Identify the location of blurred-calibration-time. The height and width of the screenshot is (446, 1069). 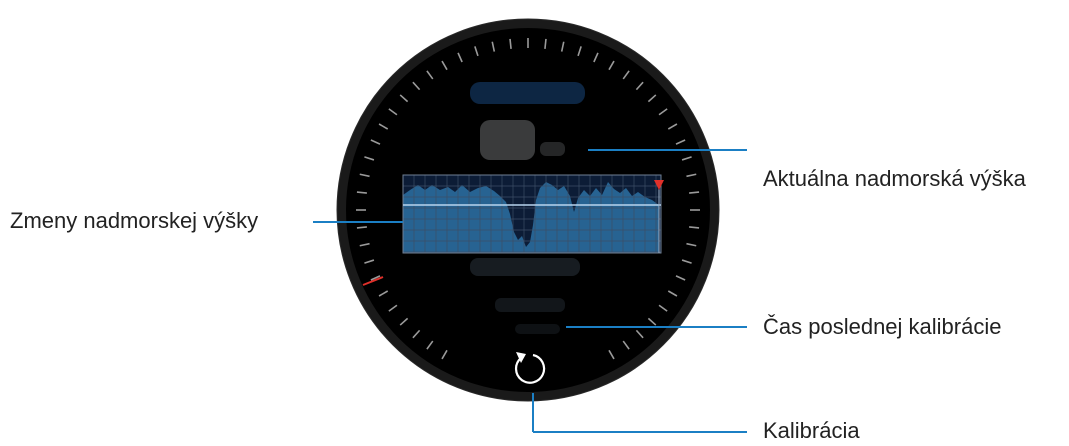
(537, 329).